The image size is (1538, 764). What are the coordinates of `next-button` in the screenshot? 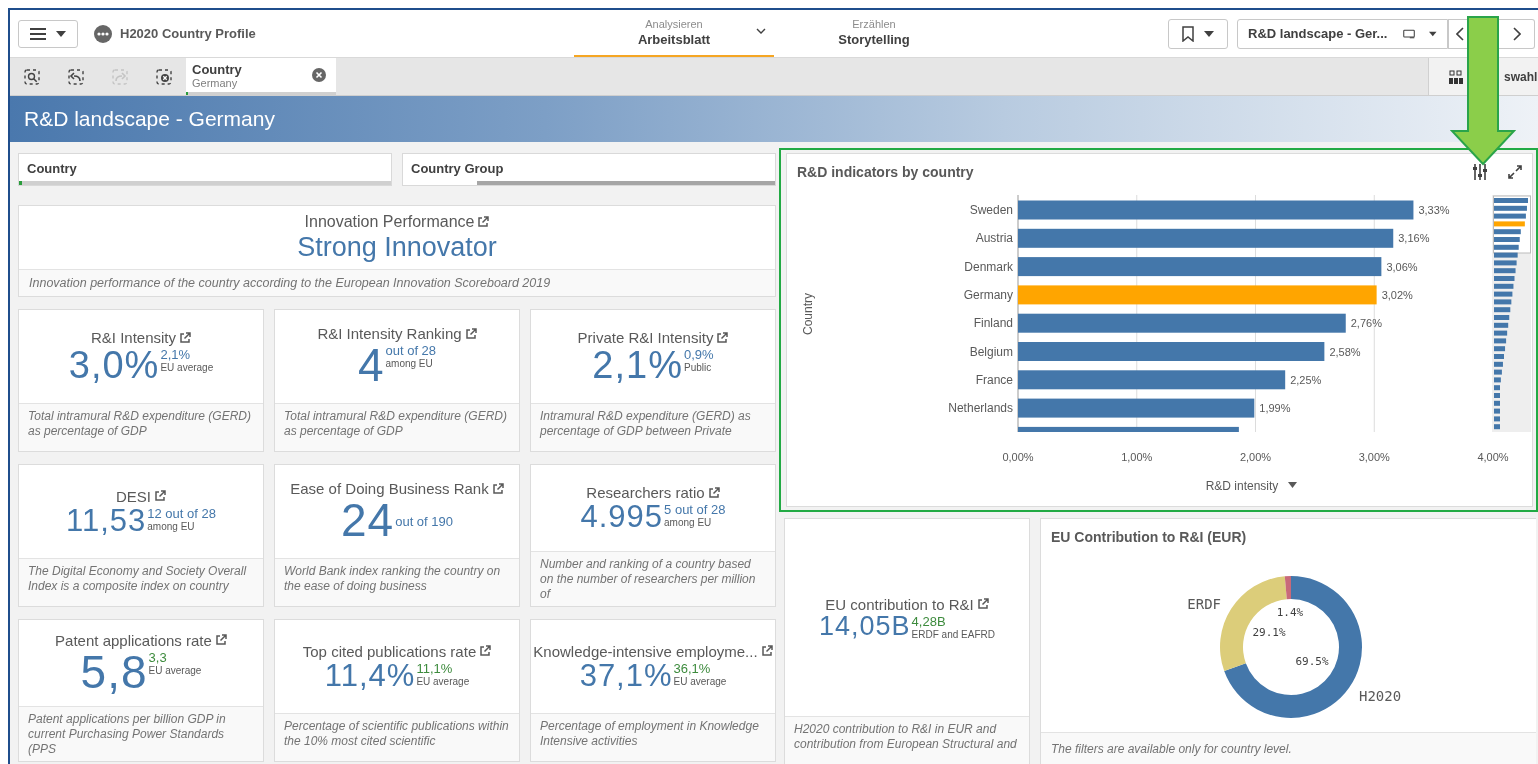 It's located at (1517, 33).